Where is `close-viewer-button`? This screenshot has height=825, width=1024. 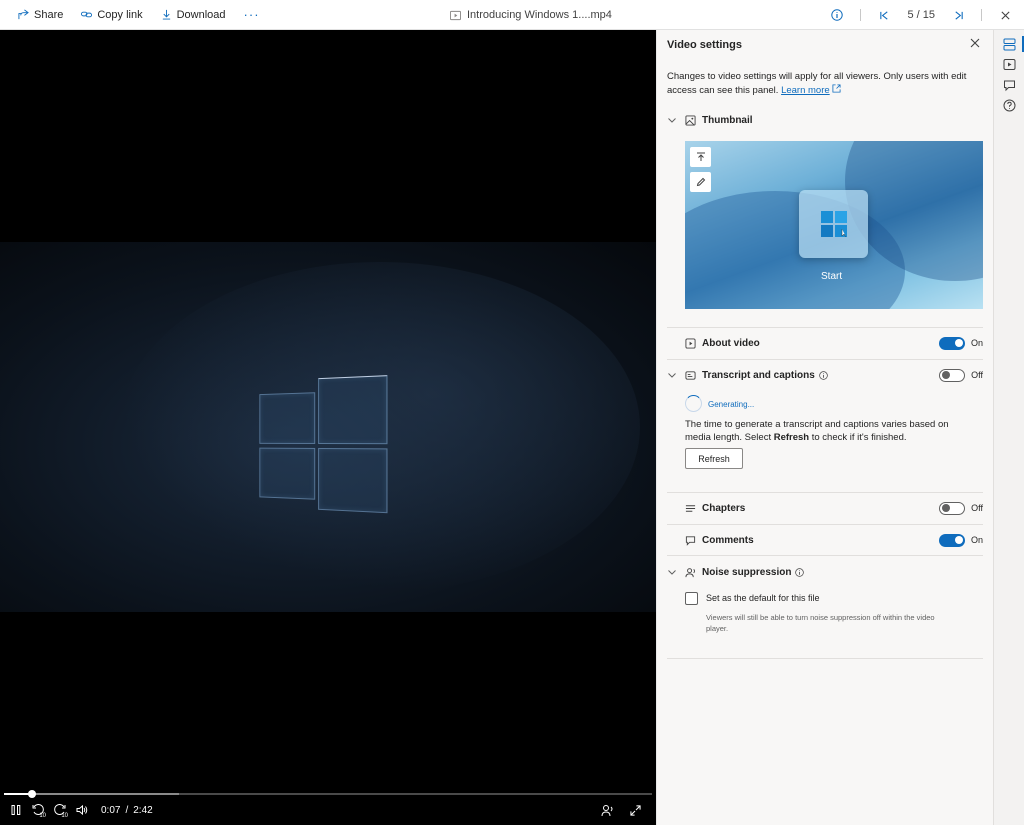
close-viewer-button is located at coordinates (1005, 15).